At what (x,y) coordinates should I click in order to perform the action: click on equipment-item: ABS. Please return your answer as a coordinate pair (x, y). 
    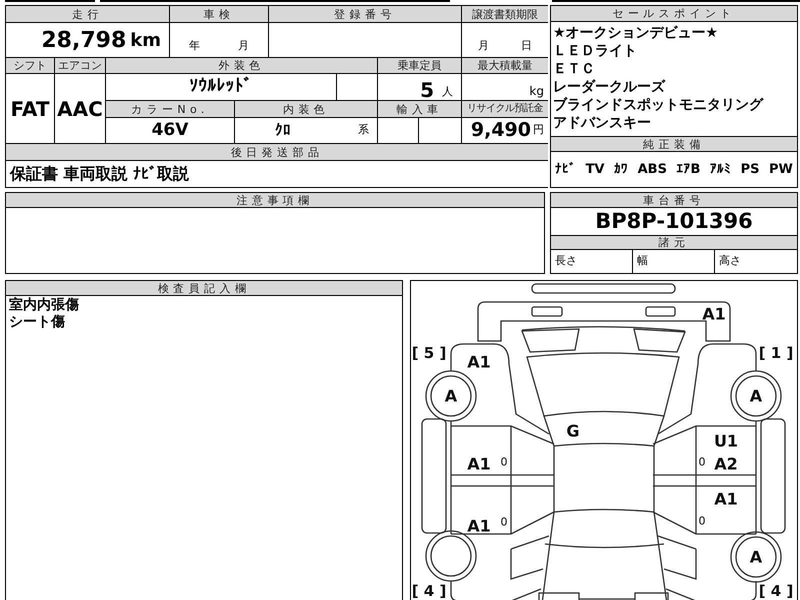
    Looking at the image, I should click on (652, 169).